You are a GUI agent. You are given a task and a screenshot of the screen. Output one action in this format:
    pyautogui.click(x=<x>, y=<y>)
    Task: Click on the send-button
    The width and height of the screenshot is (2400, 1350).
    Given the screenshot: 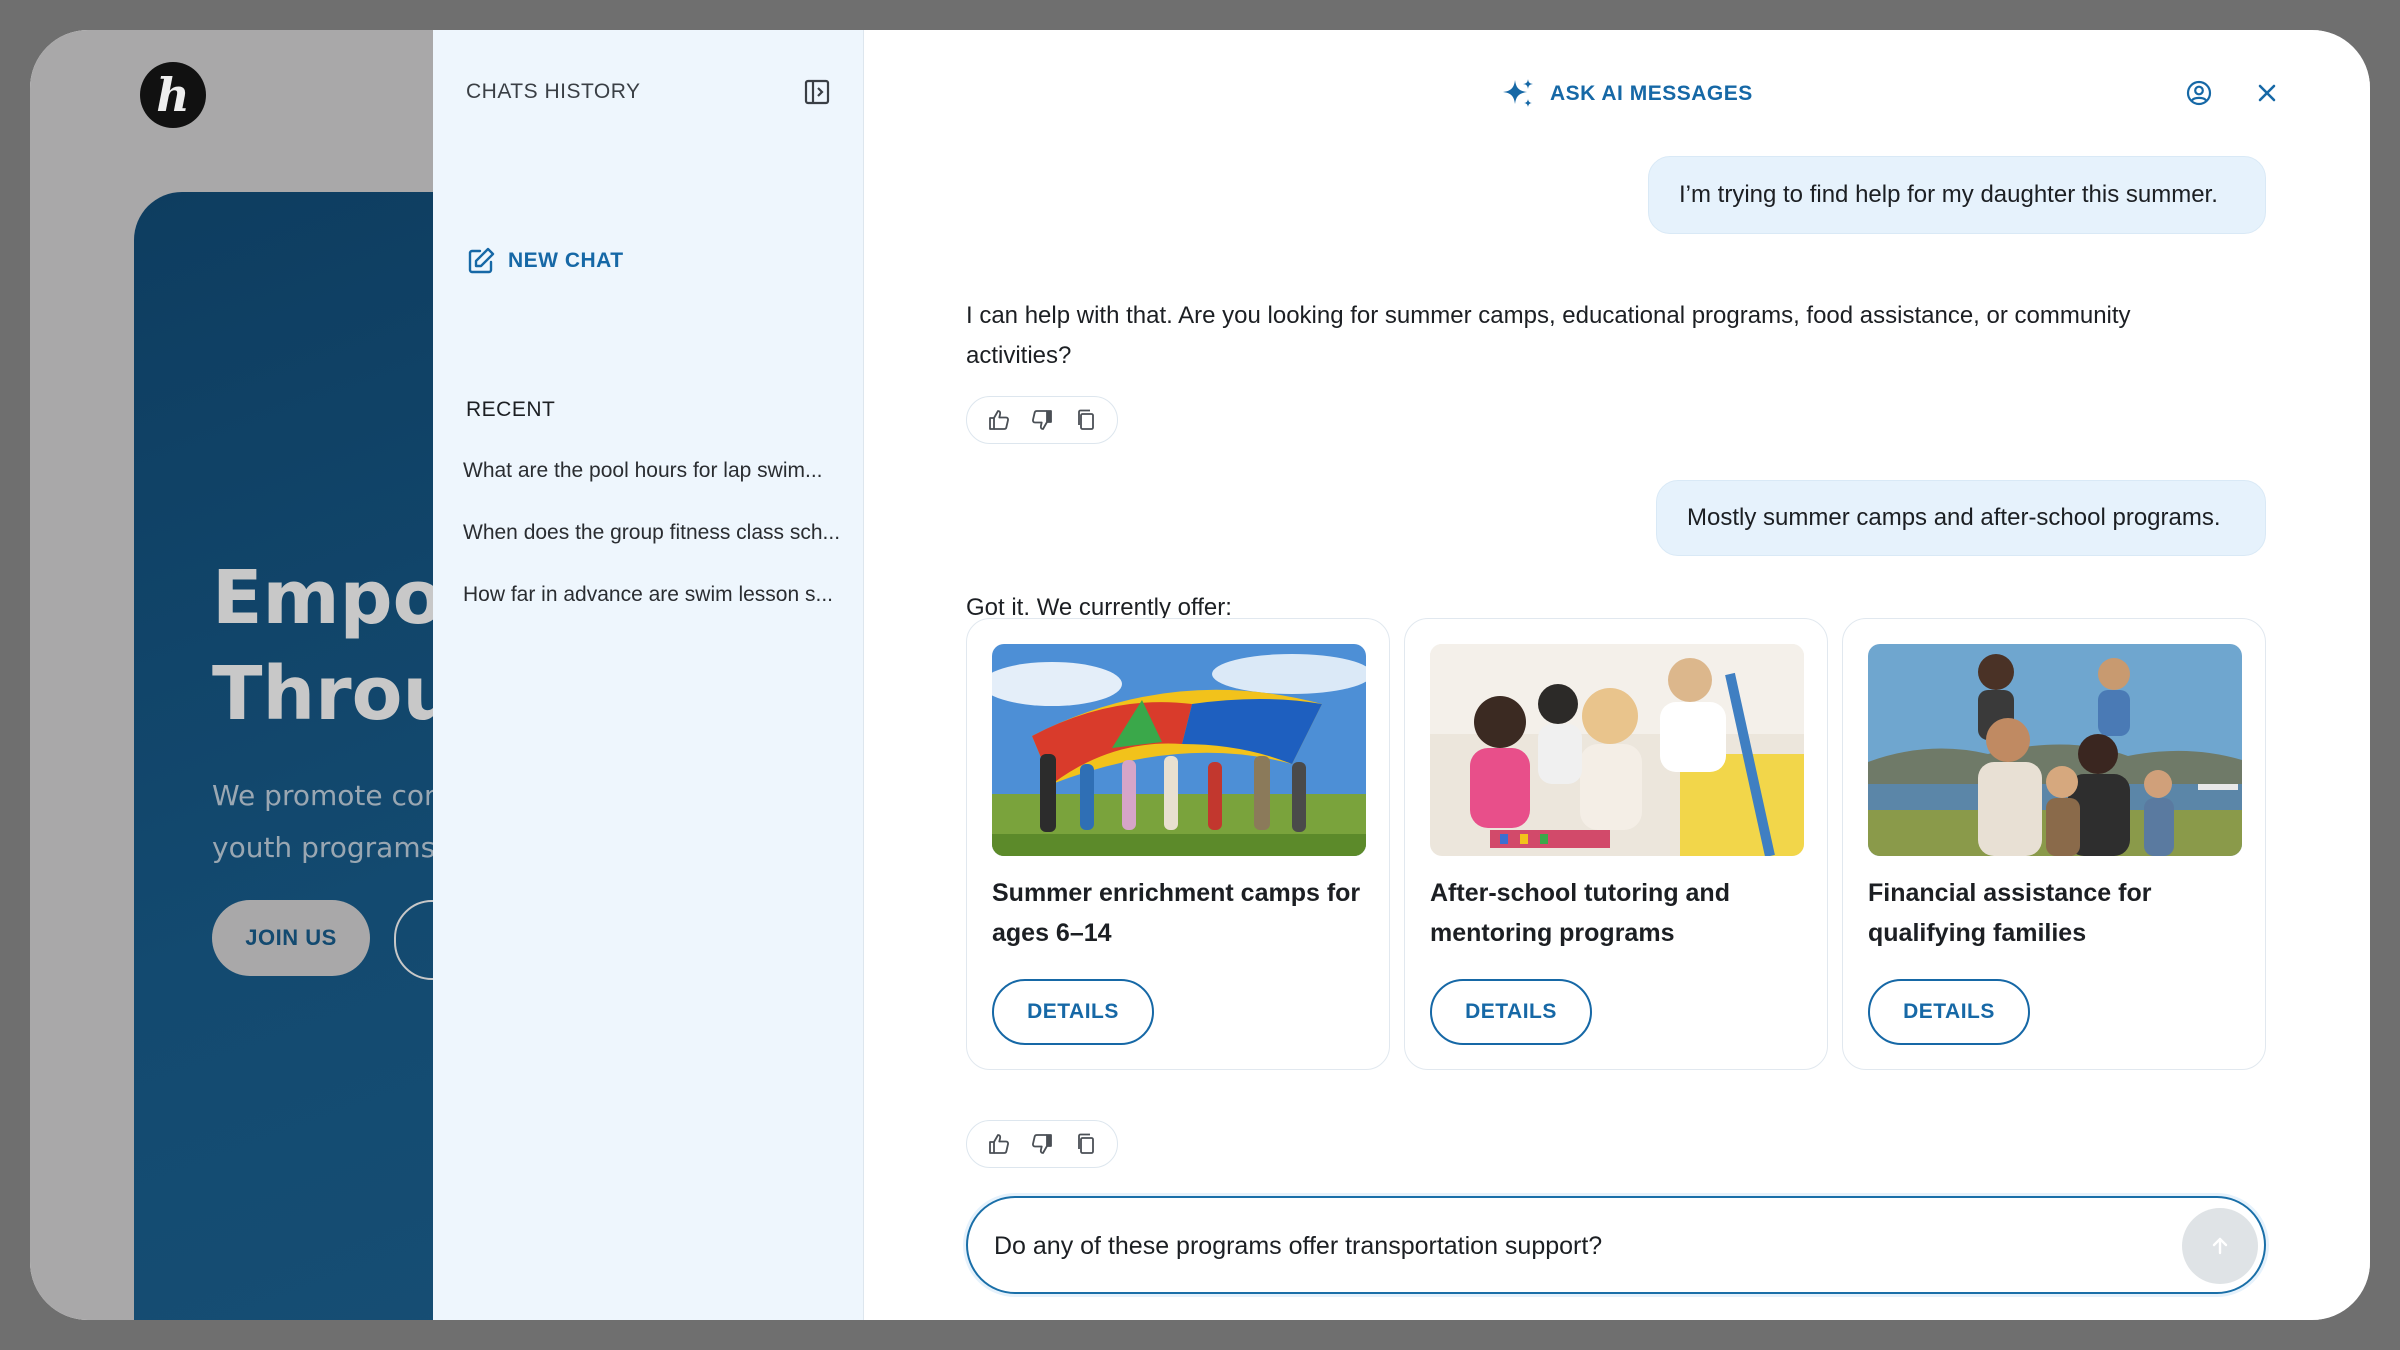 What is the action you would take?
    pyautogui.click(x=2220, y=1246)
    